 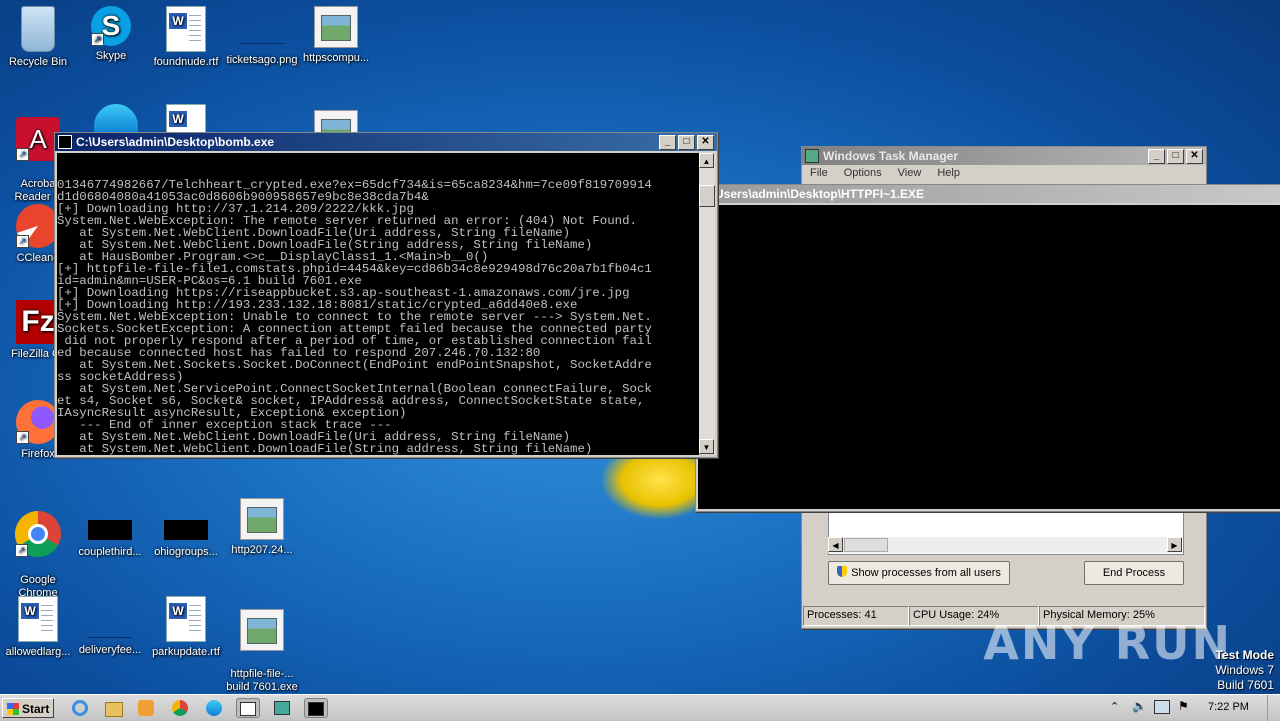 I want to click on test-mode-line3: Build 7601, so click(x=1245, y=685).